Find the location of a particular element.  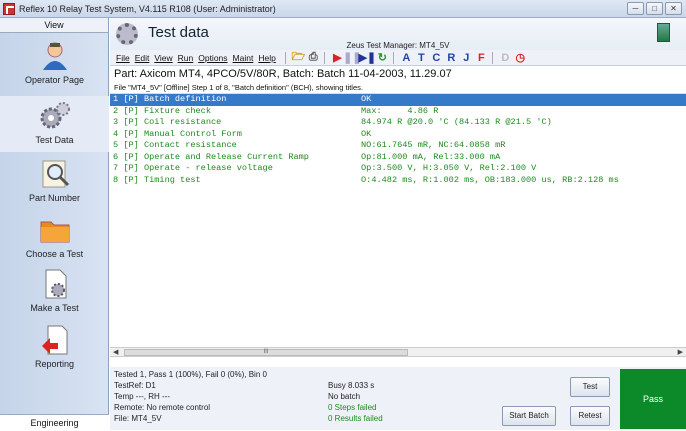

gears-icon is located at coordinates (55, 116).